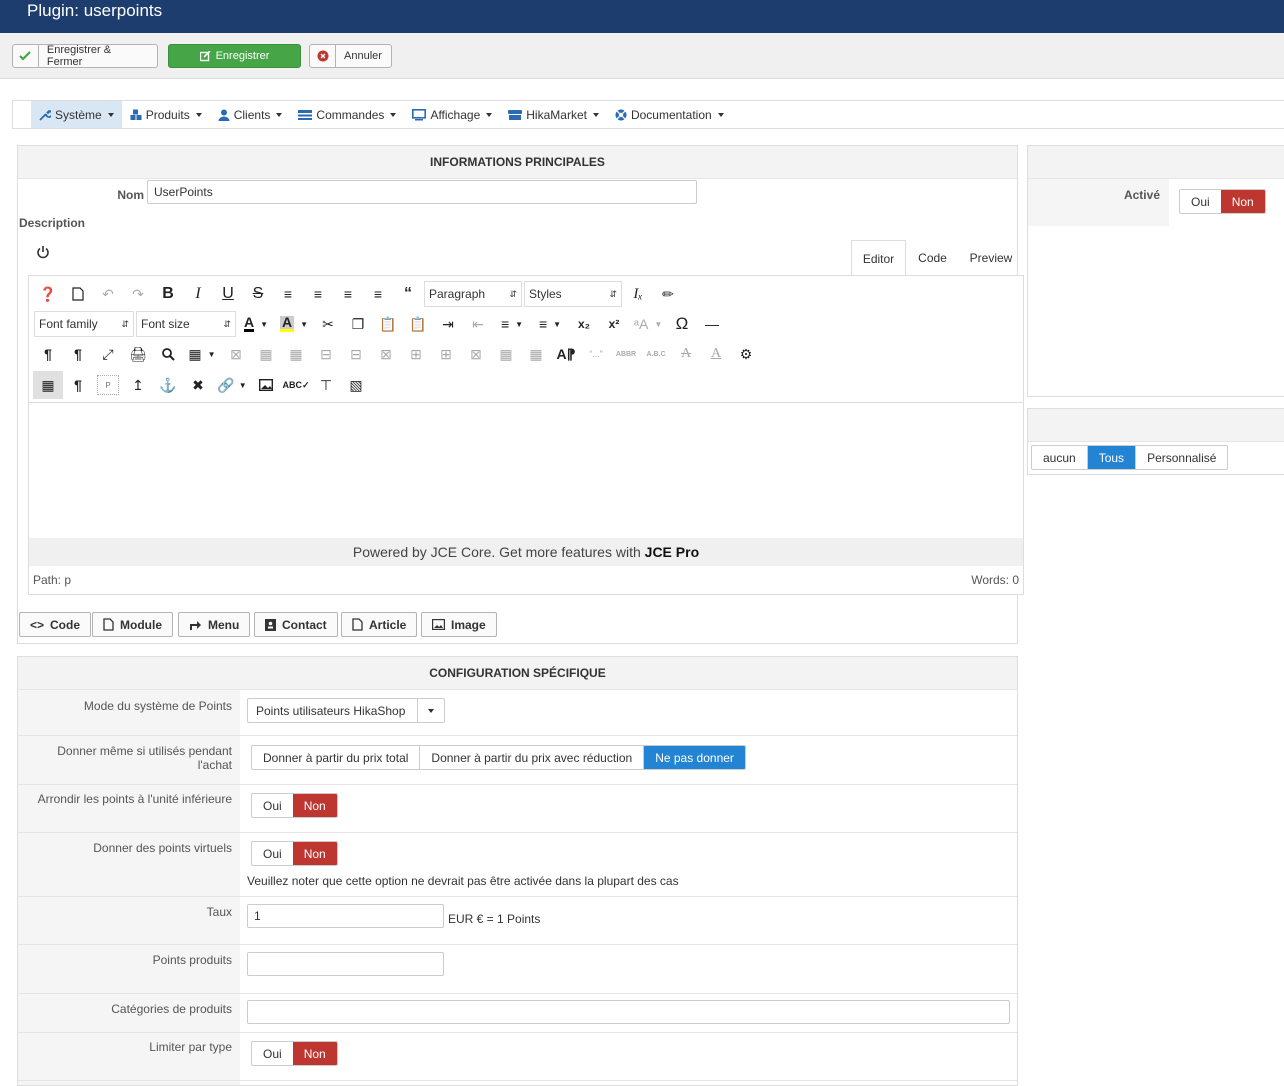  What do you see at coordinates (328, 324) in the screenshot?
I see `cut-icon: ✂` at bounding box center [328, 324].